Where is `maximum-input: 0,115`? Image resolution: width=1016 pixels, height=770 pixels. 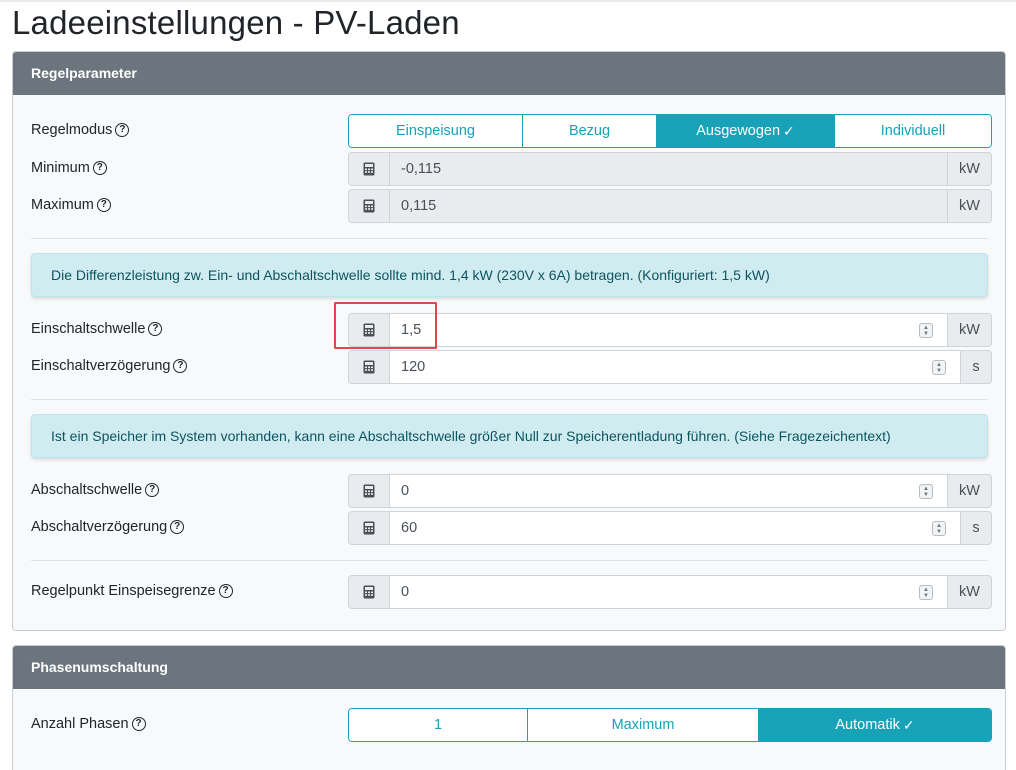 maximum-input: 0,115 is located at coordinates (669, 206).